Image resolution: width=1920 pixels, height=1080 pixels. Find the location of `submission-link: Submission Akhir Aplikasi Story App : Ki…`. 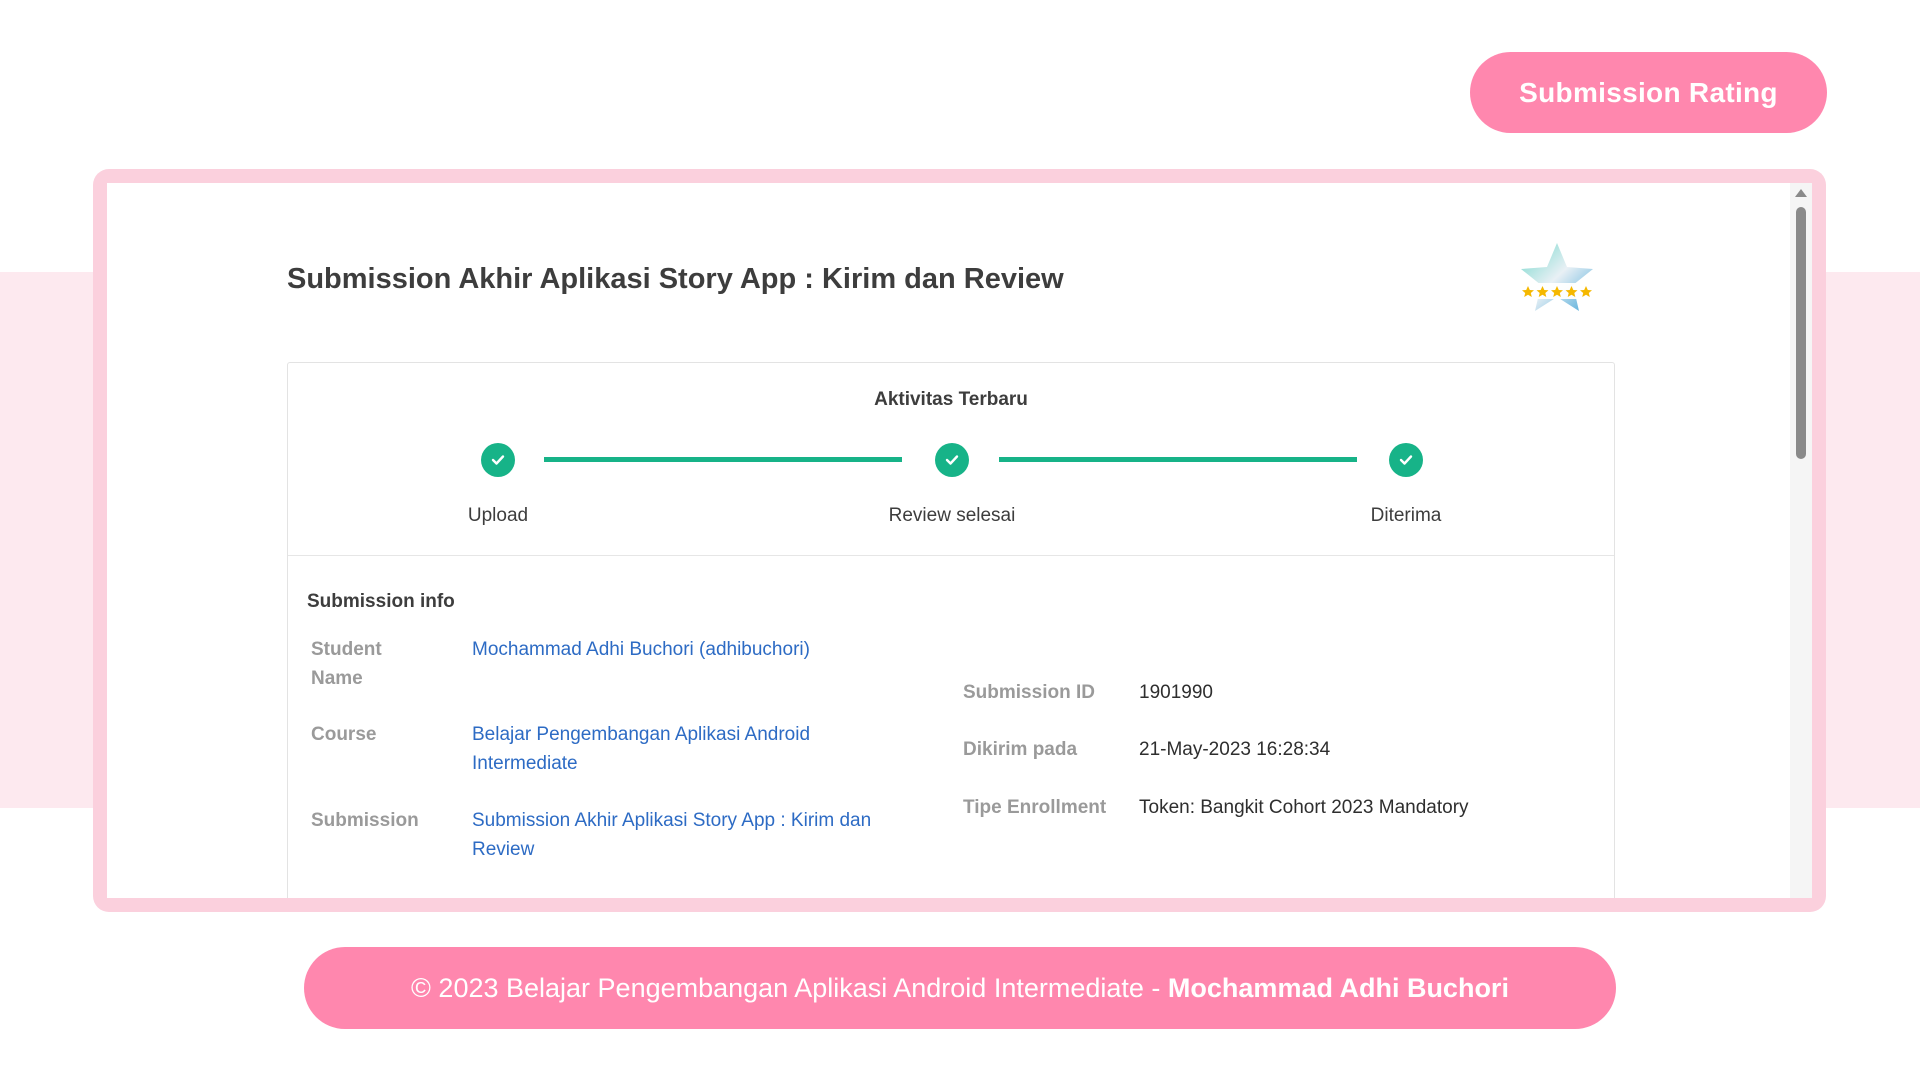

submission-link: Submission Akhir Aplikasi Story App : Ki… is located at coordinates (692, 835).